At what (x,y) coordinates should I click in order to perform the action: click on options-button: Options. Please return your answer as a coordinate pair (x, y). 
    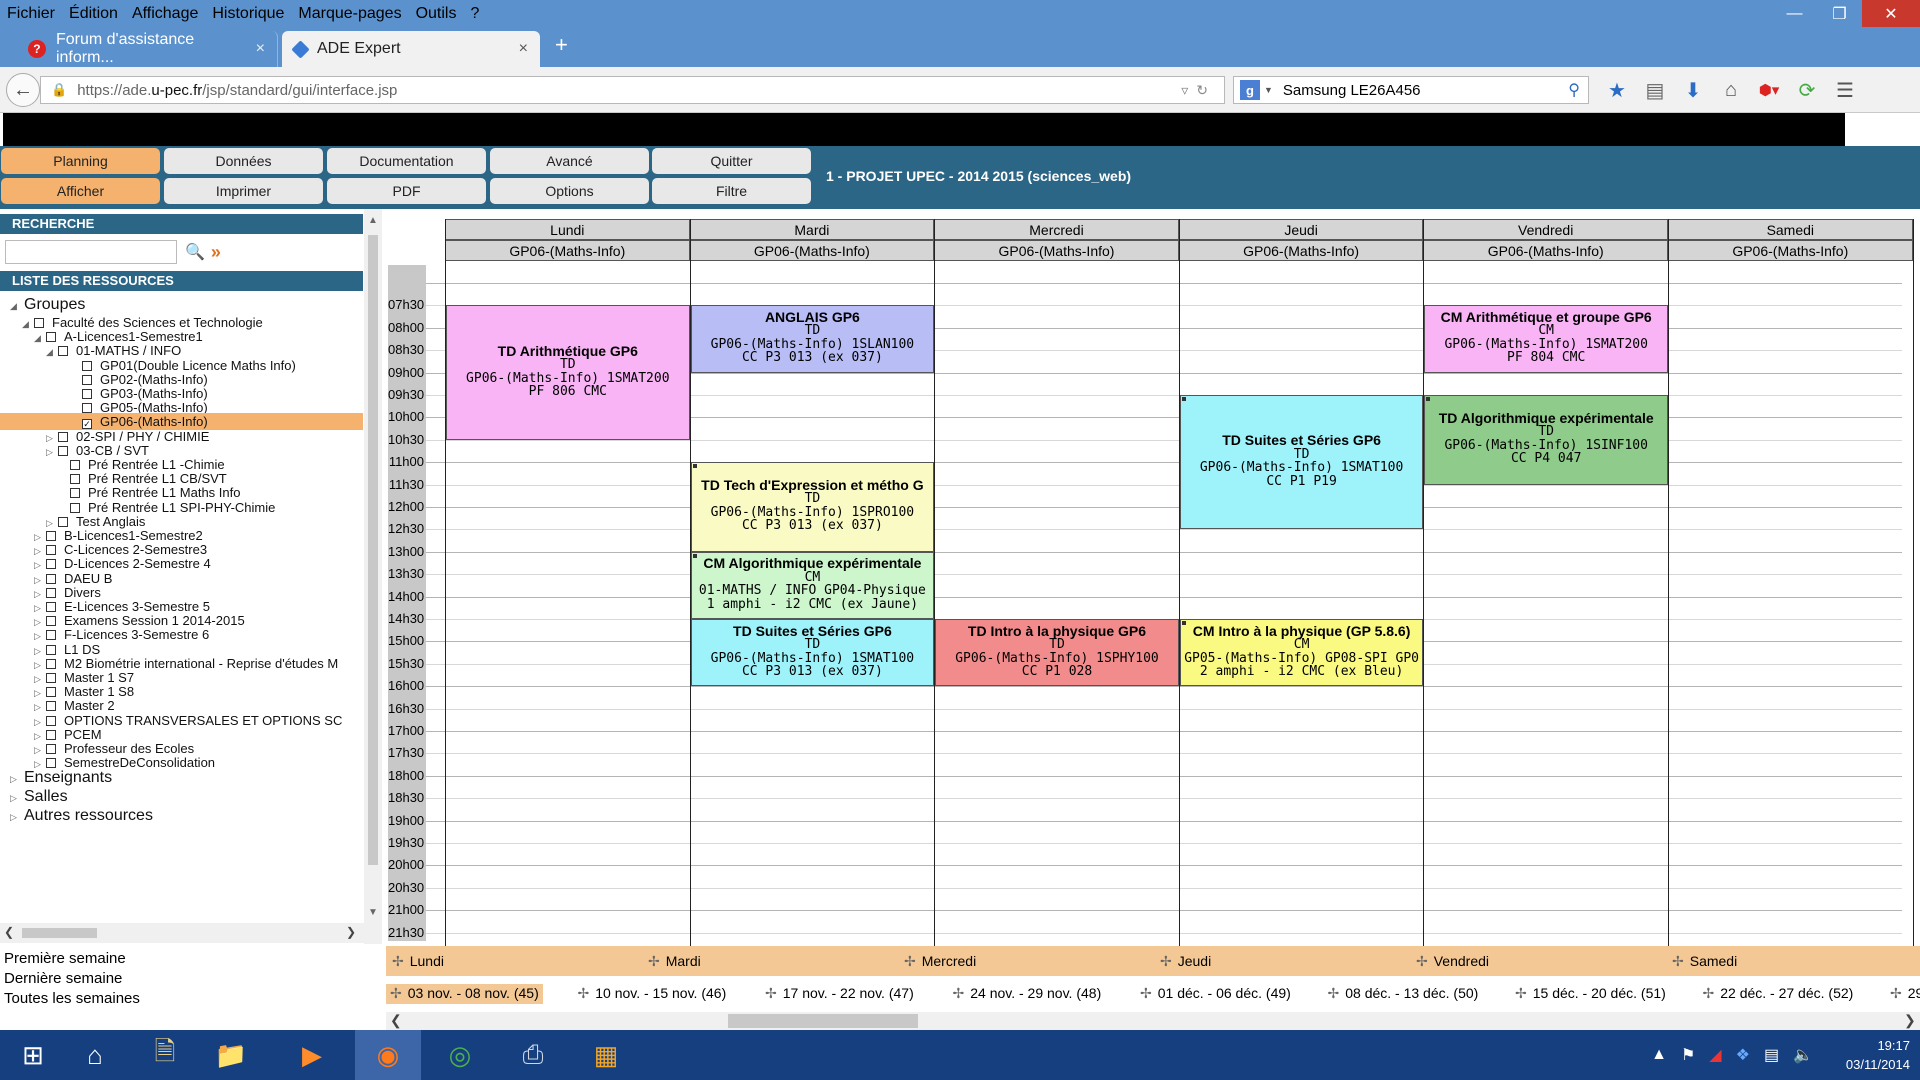
    Looking at the image, I should click on (569, 191).